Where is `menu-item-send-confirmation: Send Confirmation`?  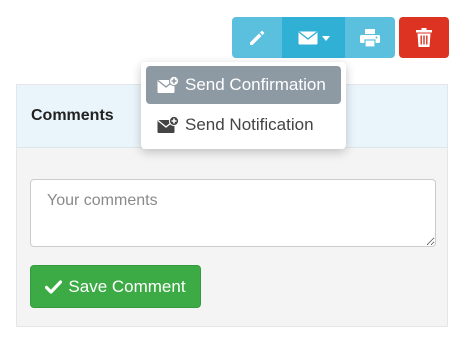
menu-item-send-confirmation: Send Confirmation is located at coordinates (243, 85).